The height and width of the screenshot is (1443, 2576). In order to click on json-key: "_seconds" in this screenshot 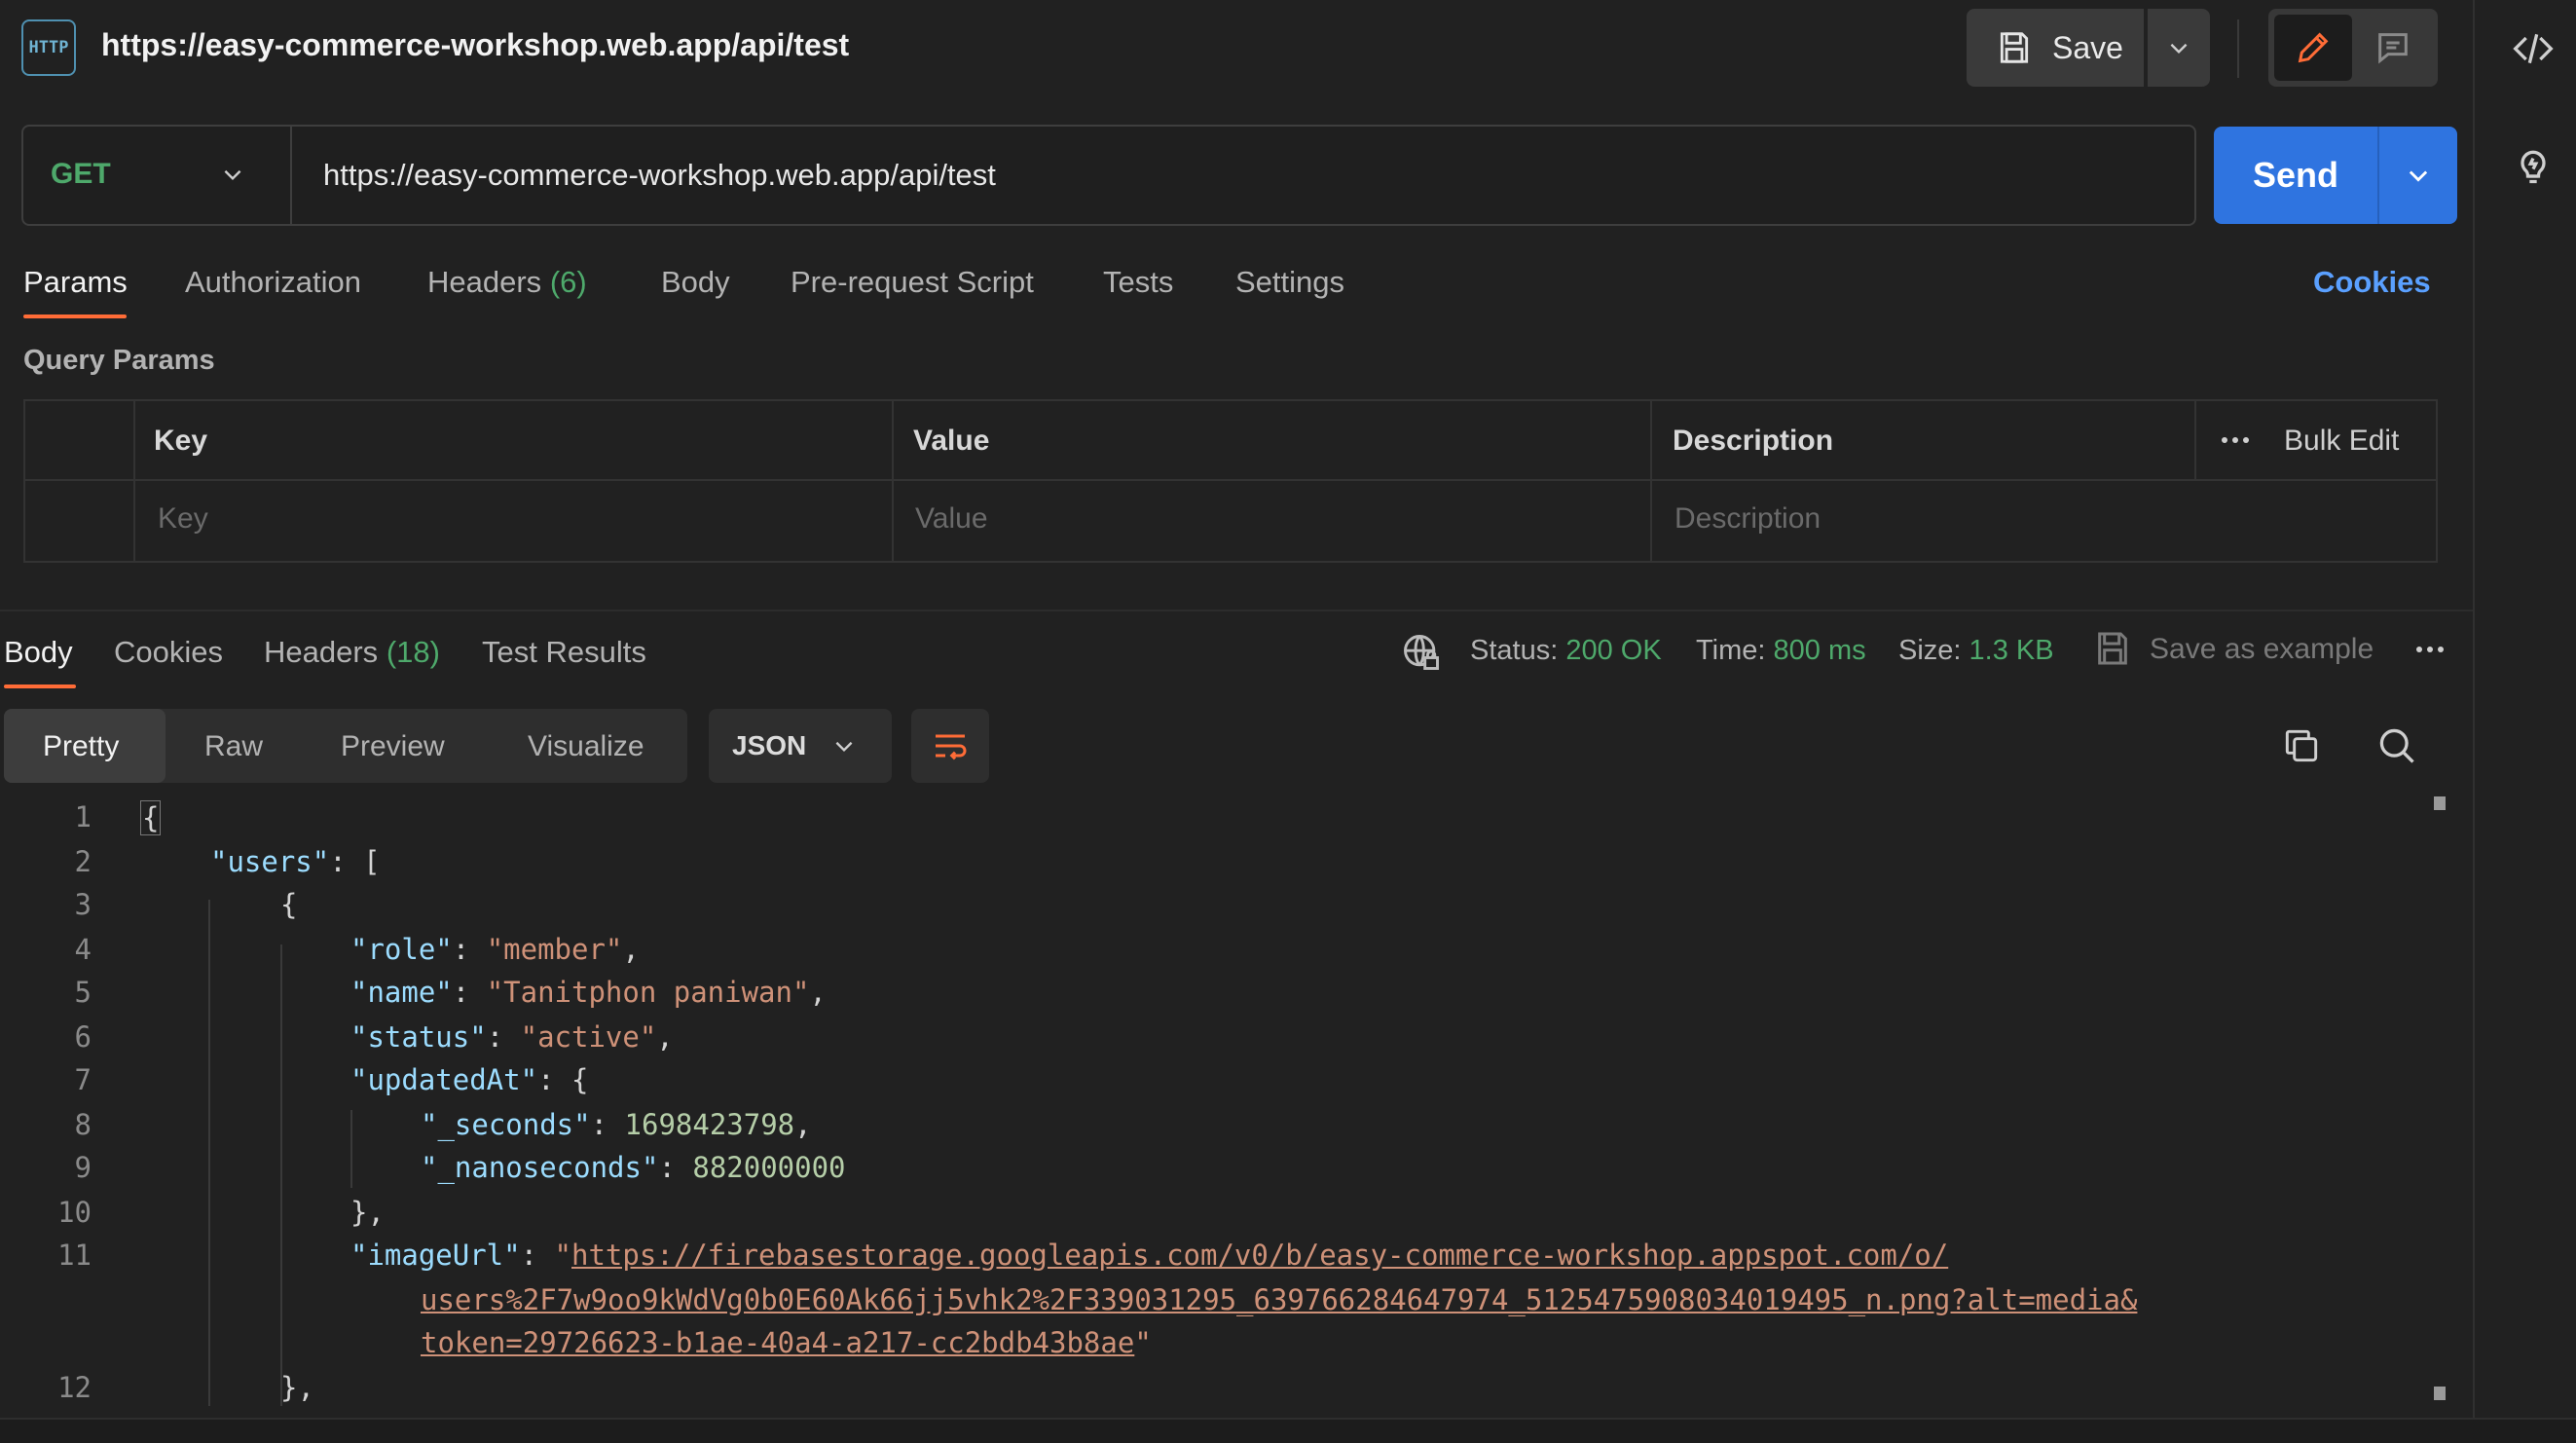, I will do `click(506, 1124)`.